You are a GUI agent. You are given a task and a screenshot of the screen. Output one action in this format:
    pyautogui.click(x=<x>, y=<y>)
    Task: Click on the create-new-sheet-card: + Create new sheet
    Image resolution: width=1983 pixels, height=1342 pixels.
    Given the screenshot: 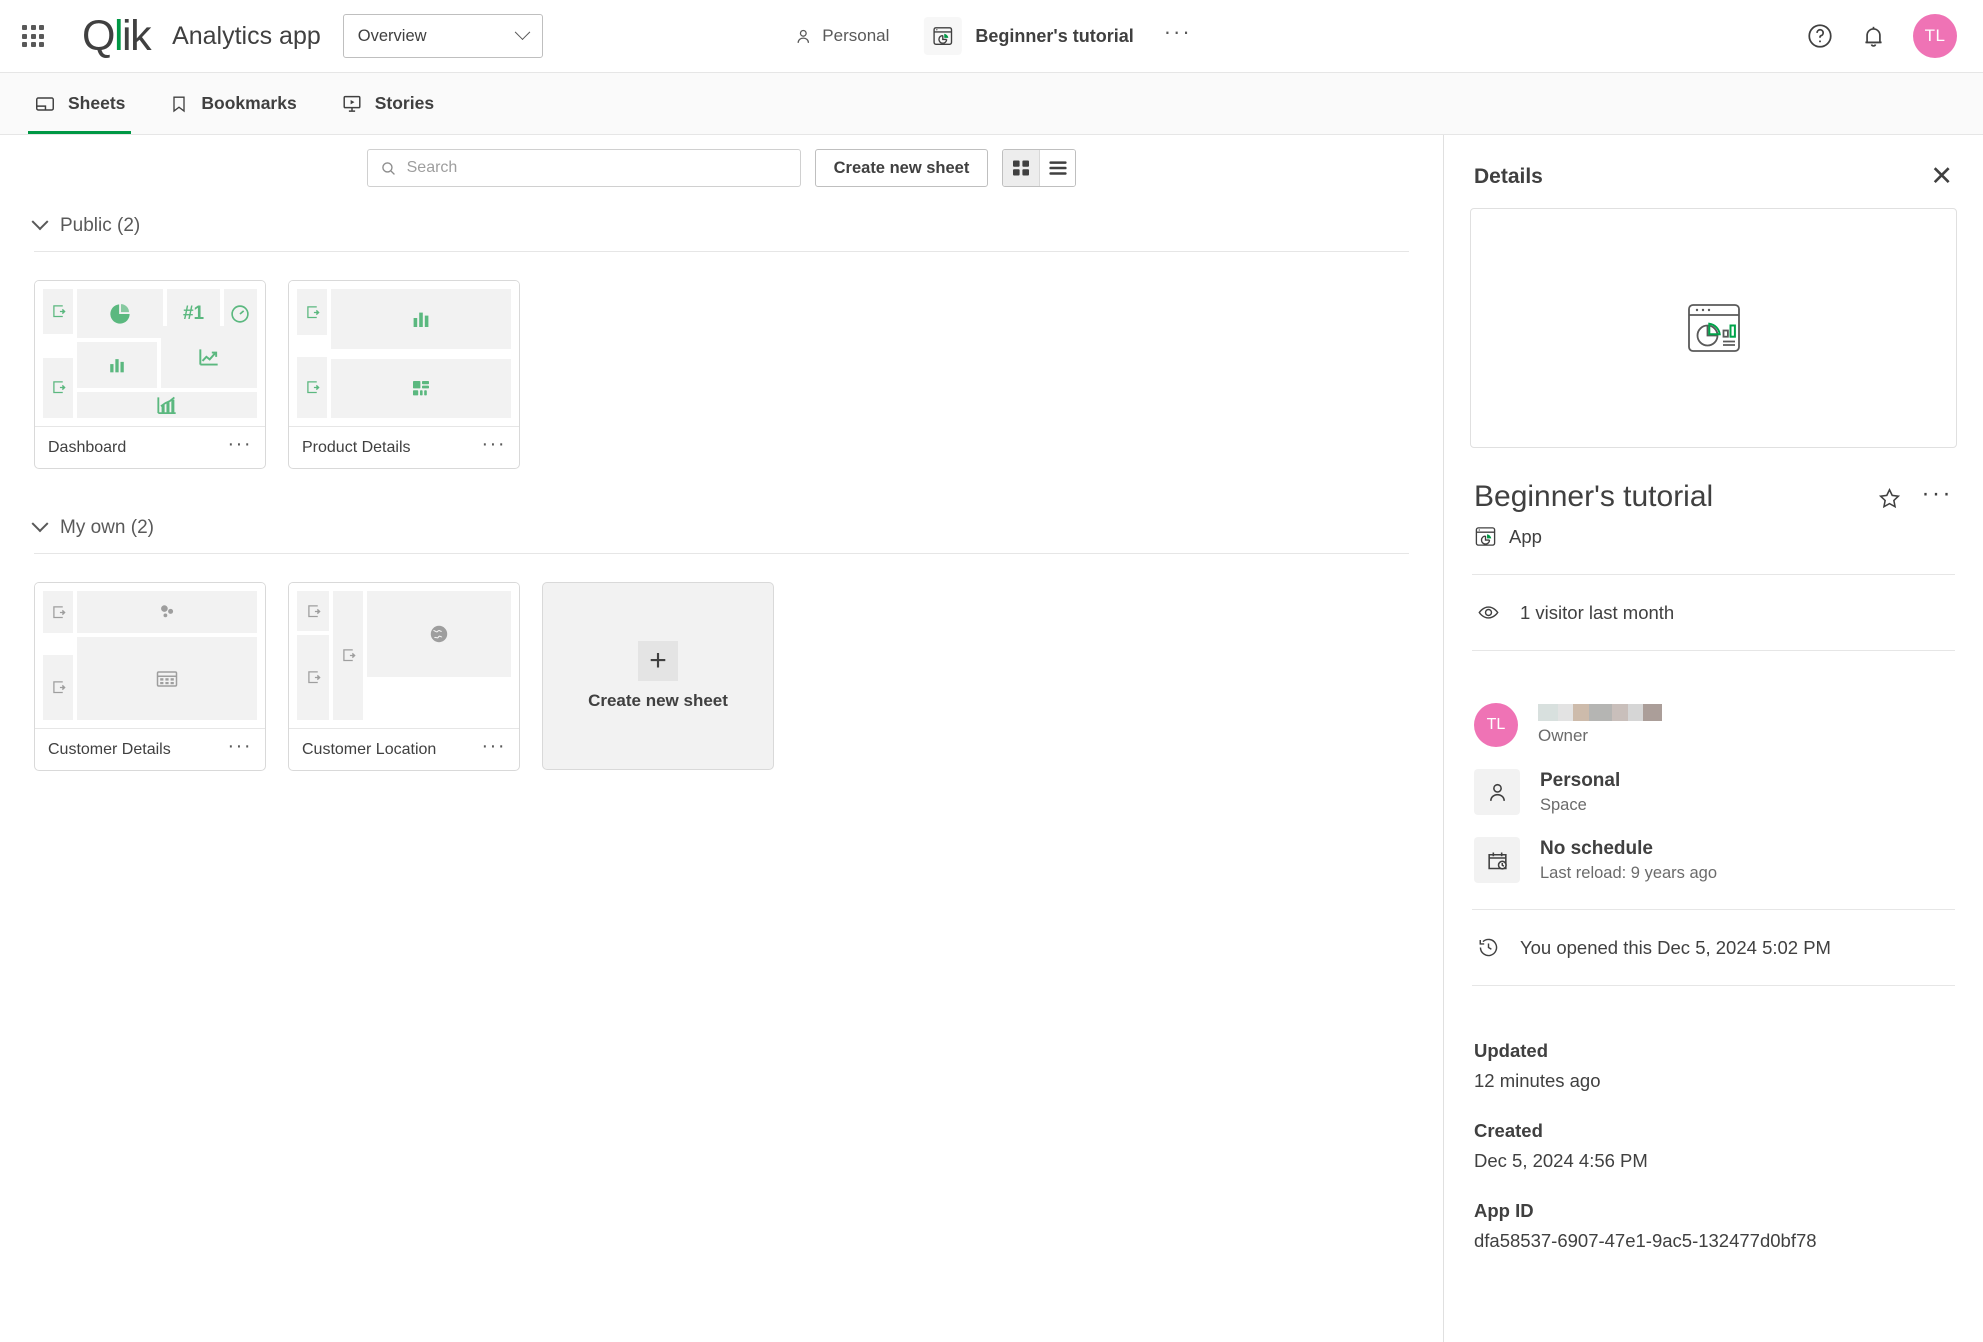 What is the action you would take?
    pyautogui.click(x=658, y=676)
    